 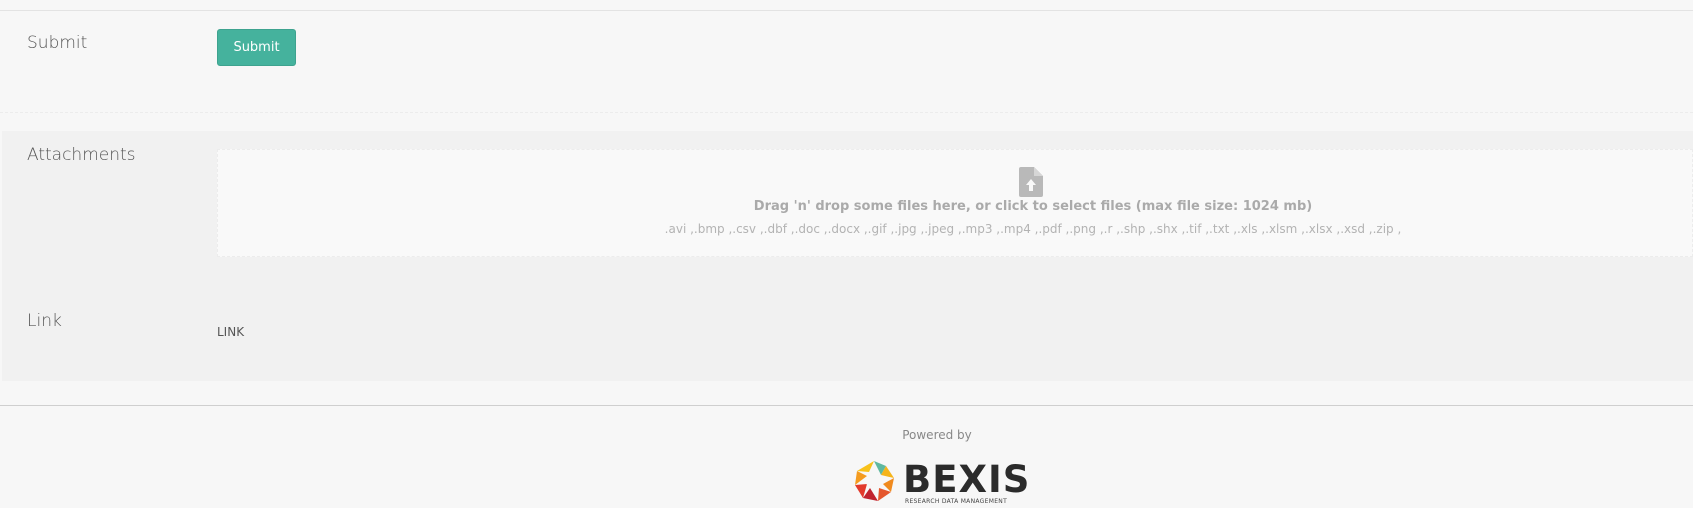 I want to click on logo-tagline: RESEARCH DATA MANAGEMENT, so click(x=956, y=501).